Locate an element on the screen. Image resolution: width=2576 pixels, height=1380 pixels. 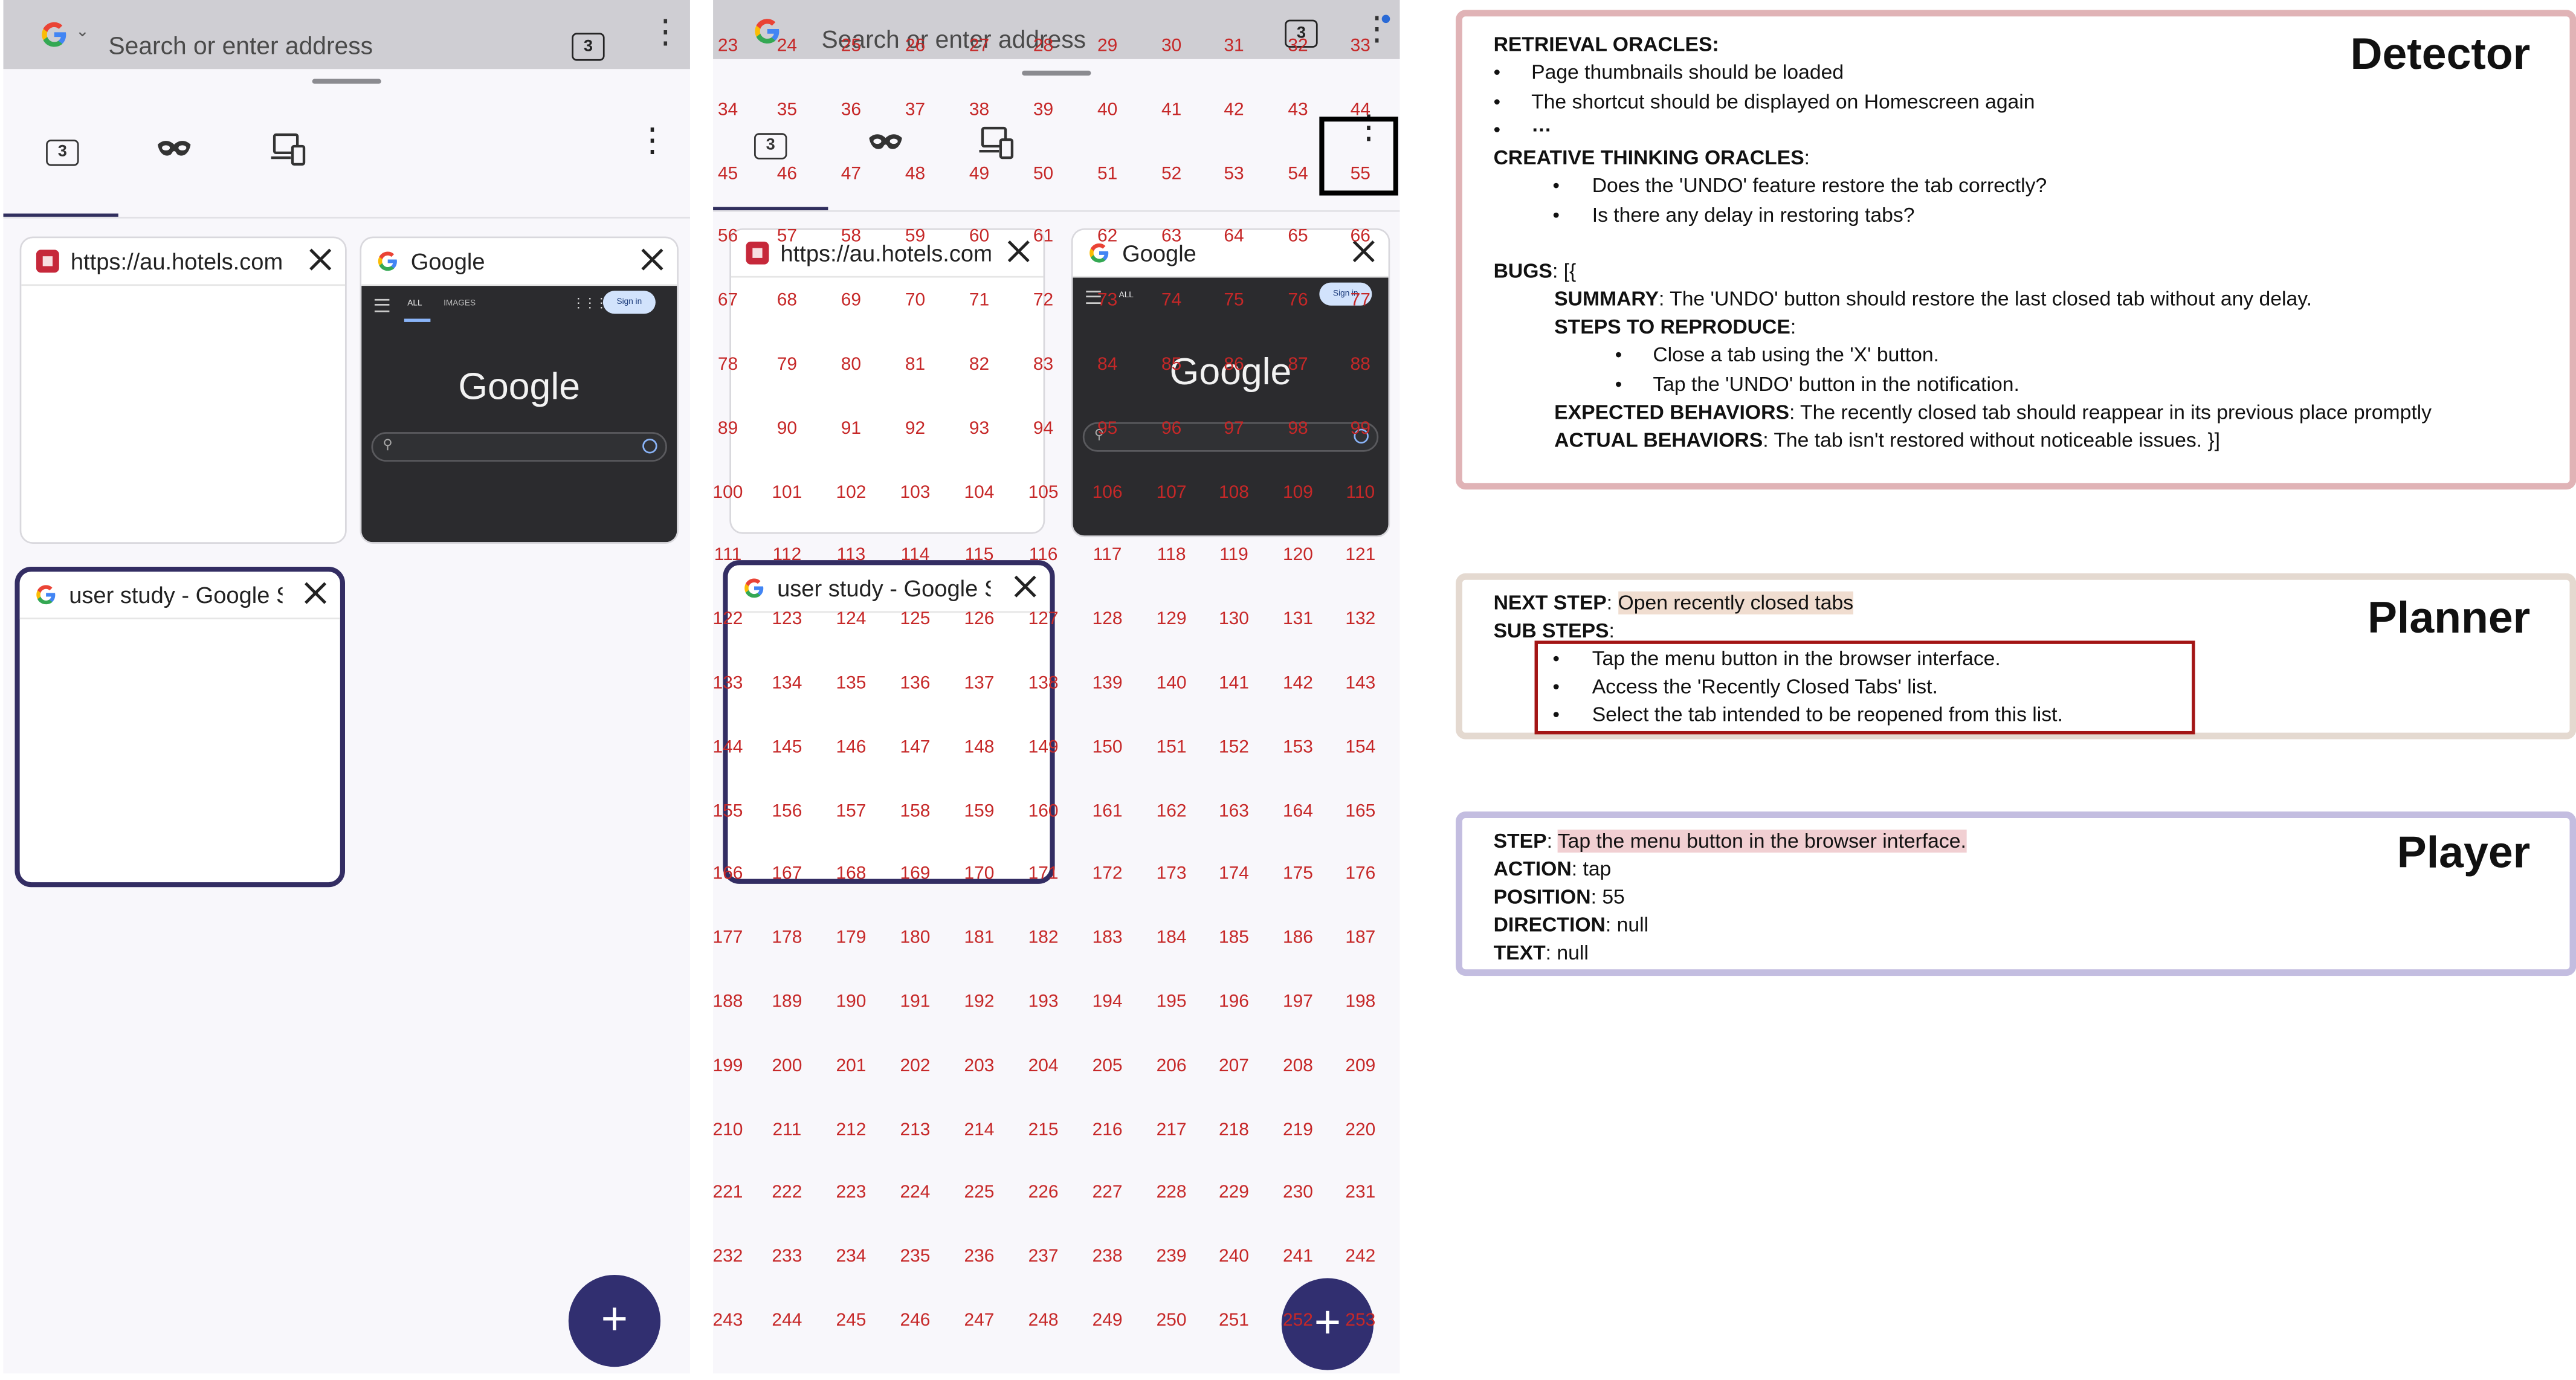
grid-label: 145 is located at coordinates (787, 747).